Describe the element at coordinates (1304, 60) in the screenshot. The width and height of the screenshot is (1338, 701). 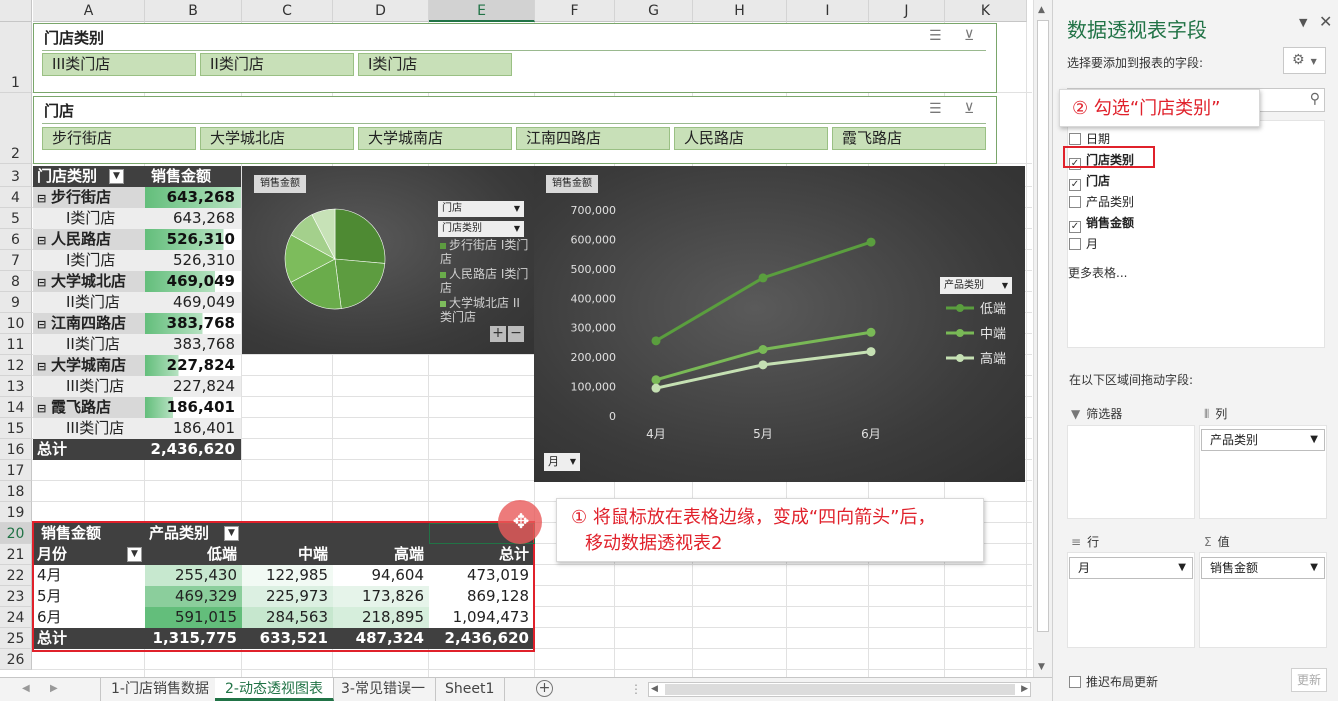
I see `settings-gear-button: ⚙ ▼` at that location.